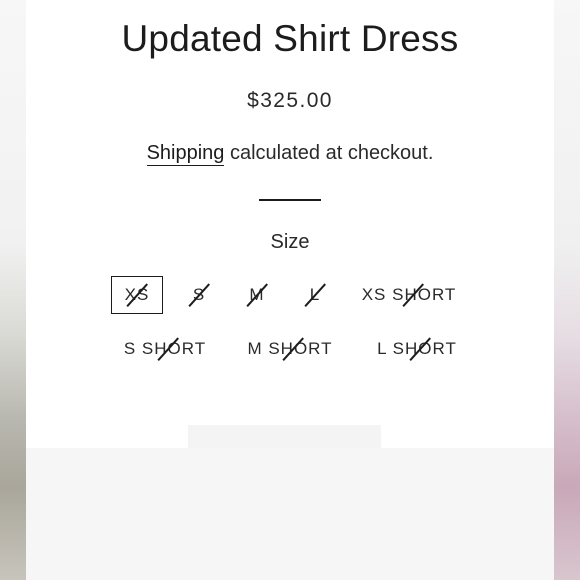 The height and width of the screenshot is (580, 580). I want to click on size-option-label: L SHORT, so click(417, 348).